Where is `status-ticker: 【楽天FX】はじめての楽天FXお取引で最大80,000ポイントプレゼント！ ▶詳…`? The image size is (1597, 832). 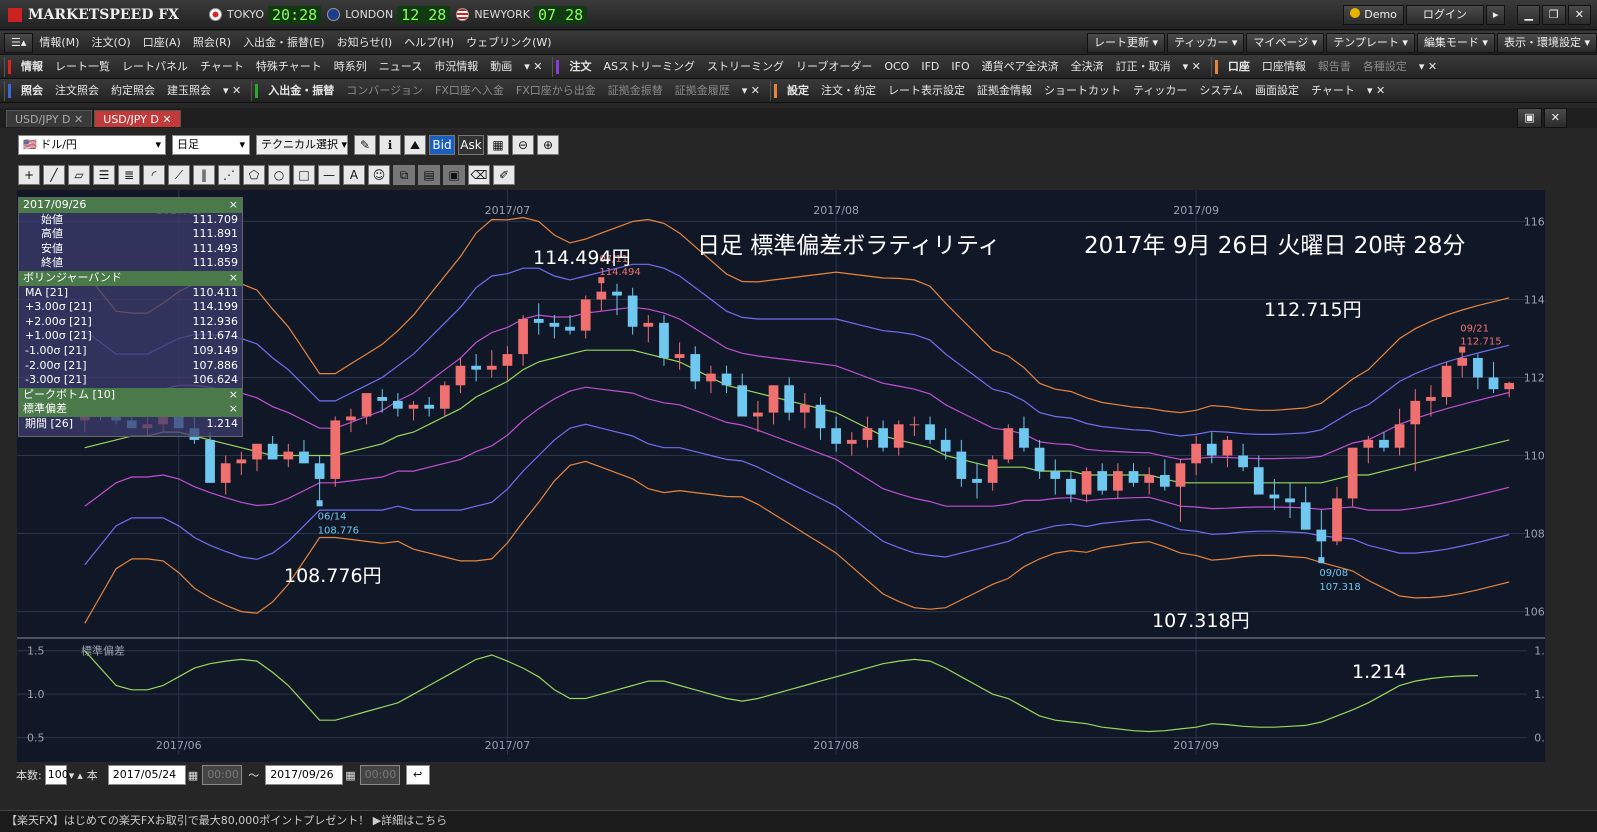
status-ticker: 【楽天FX】はじめての楽天FXお取引で最大80,000ポイントプレゼント！ ▶詳… is located at coordinates (798, 821).